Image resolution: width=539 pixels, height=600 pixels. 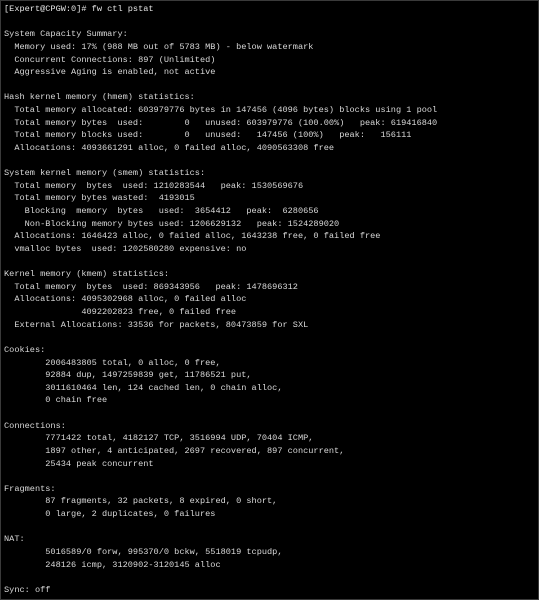 I want to click on command-text: fw ctl pstat, so click(x=122, y=9).